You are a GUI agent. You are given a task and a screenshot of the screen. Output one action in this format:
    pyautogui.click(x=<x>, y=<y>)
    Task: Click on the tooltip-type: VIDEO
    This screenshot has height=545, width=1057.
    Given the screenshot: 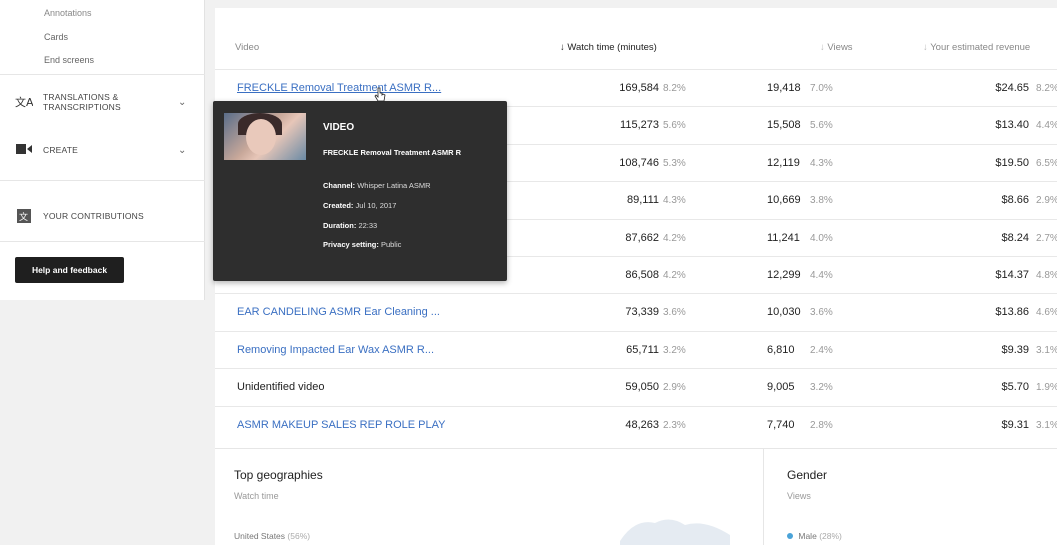 What is the action you would take?
    pyautogui.click(x=339, y=127)
    